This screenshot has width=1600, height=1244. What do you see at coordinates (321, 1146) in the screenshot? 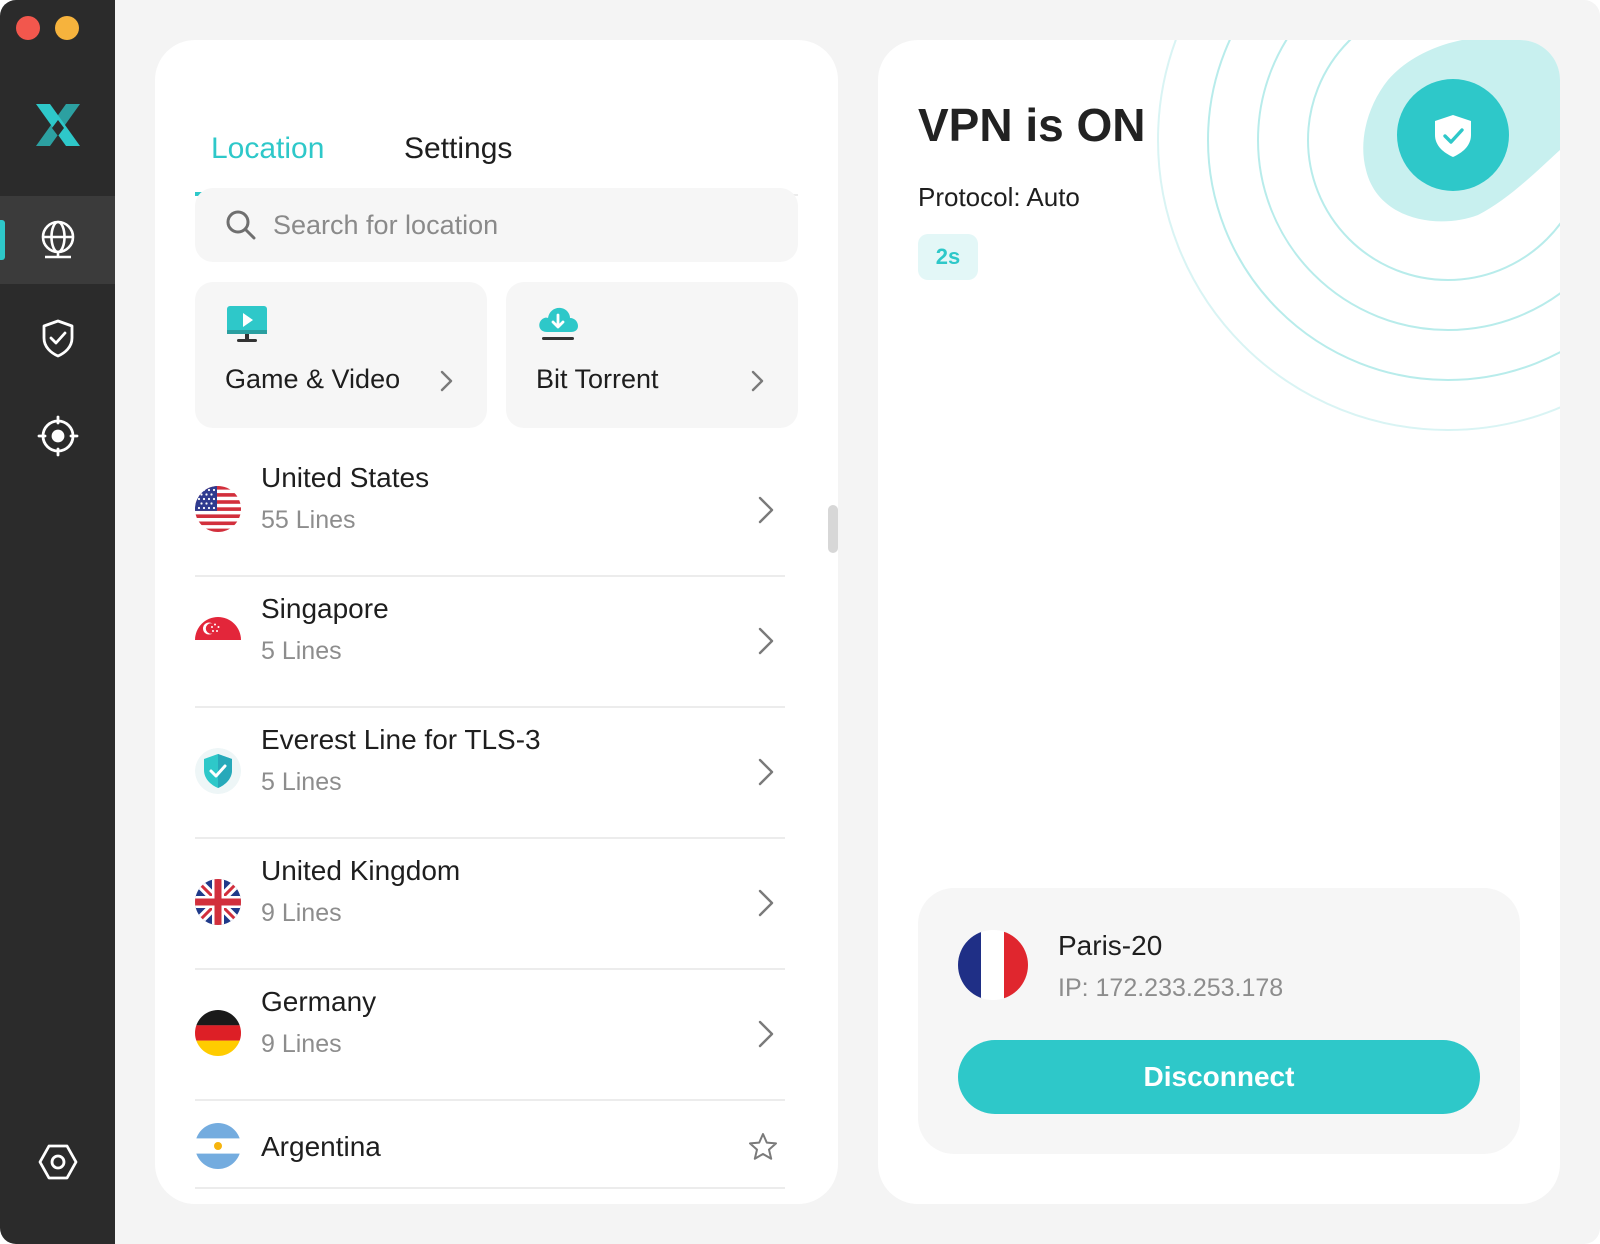
I see `location-name: Argentina` at bounding box center [321, 1146].